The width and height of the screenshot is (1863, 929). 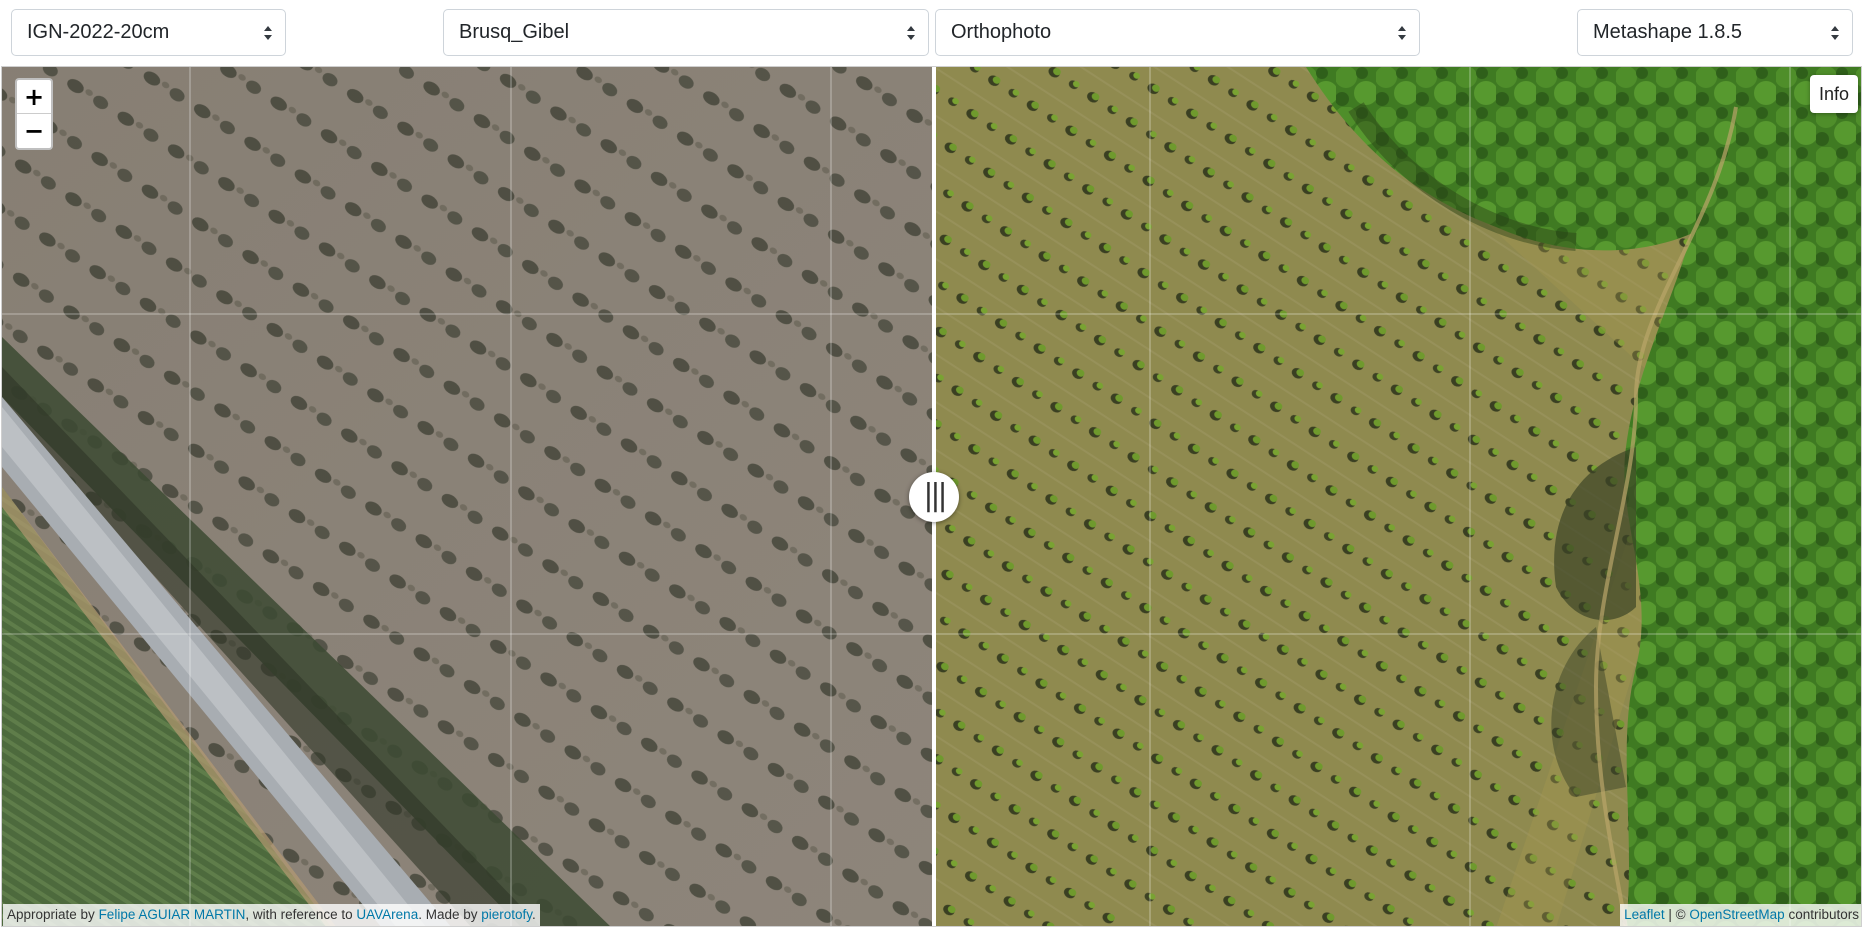 What do you see at coordinates (53, 914) in the screenshot?
I see `attribution-prefix: Appropriate by` at bounding box center [53, 914].